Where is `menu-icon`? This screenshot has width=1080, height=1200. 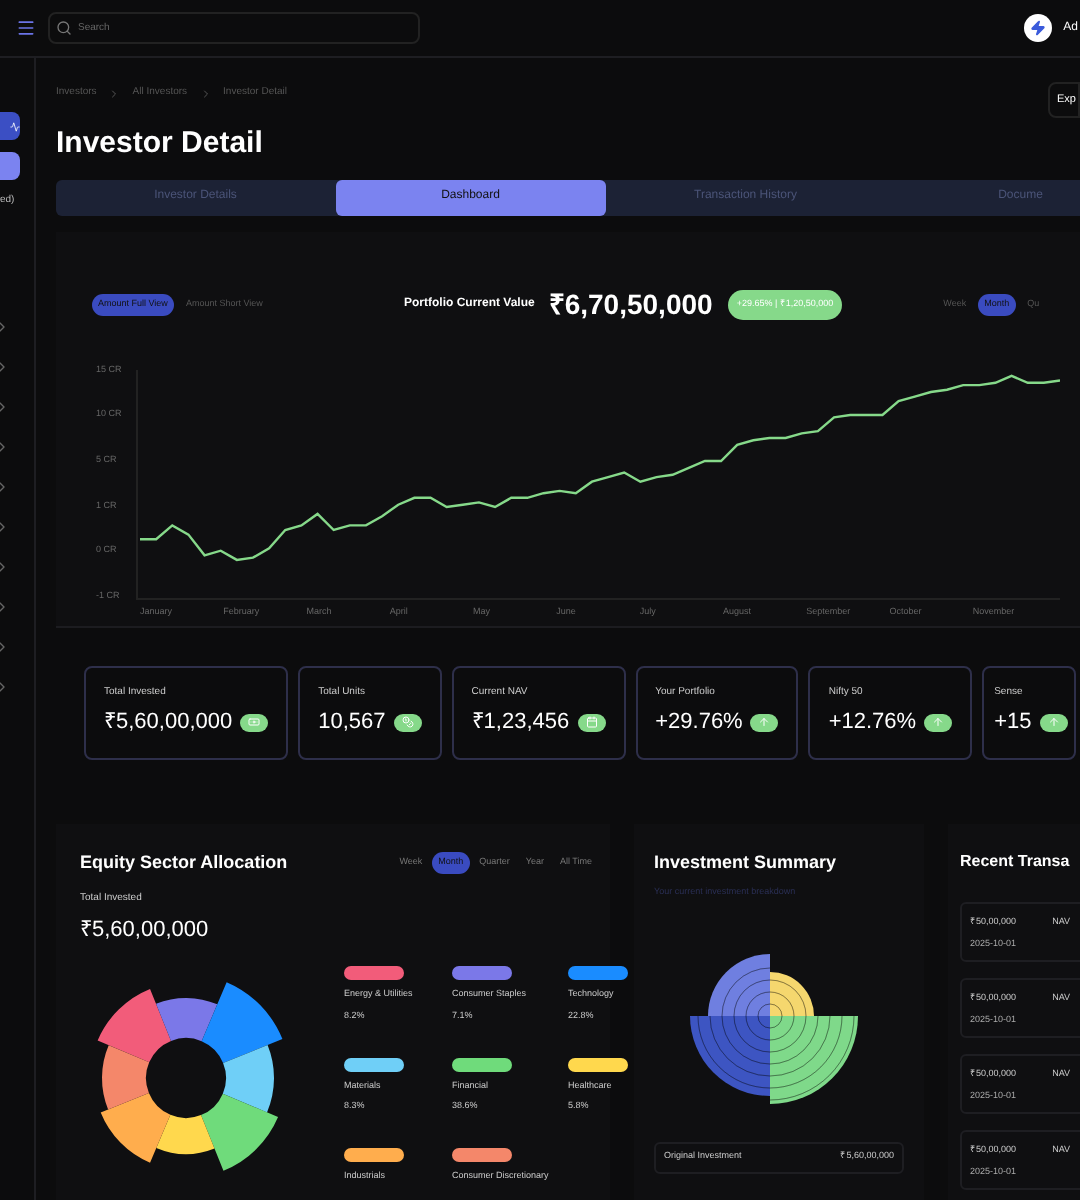
menu-icon is located at coordinates (26, 28).